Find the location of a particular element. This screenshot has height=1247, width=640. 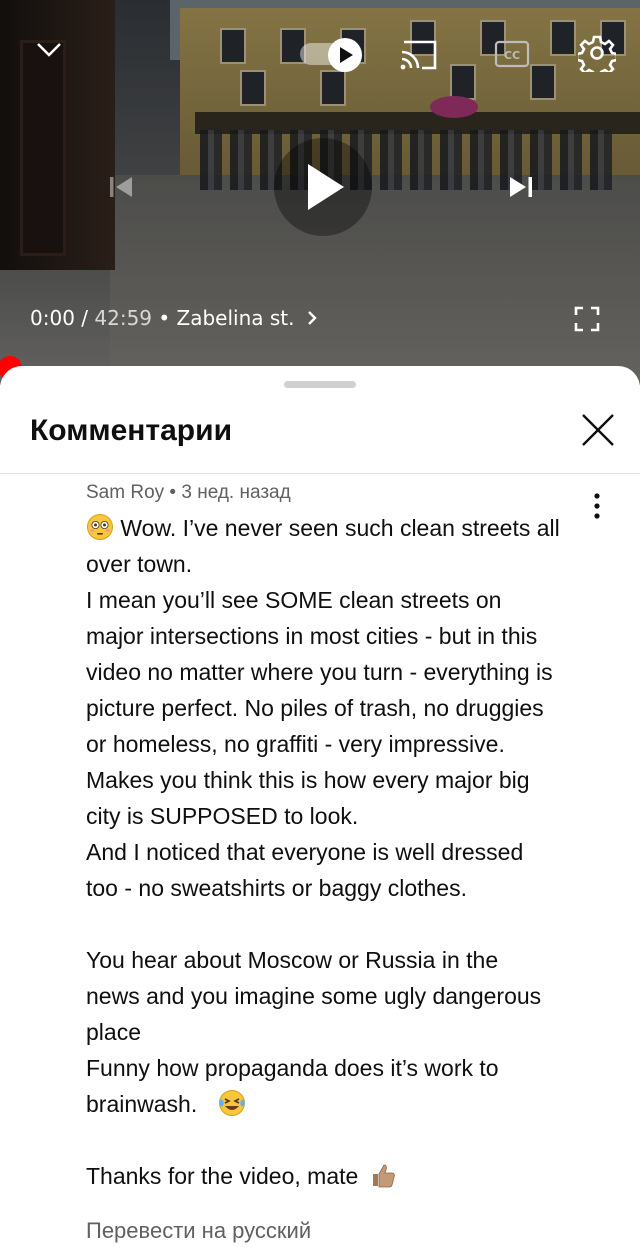

cast-button is located at coordinates (419, 55).